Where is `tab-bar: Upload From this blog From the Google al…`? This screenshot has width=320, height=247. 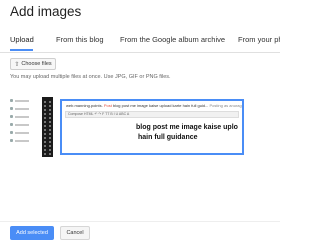
tab-bar: Upload From this blog From the Google al… is located at coordinates (140, 40).